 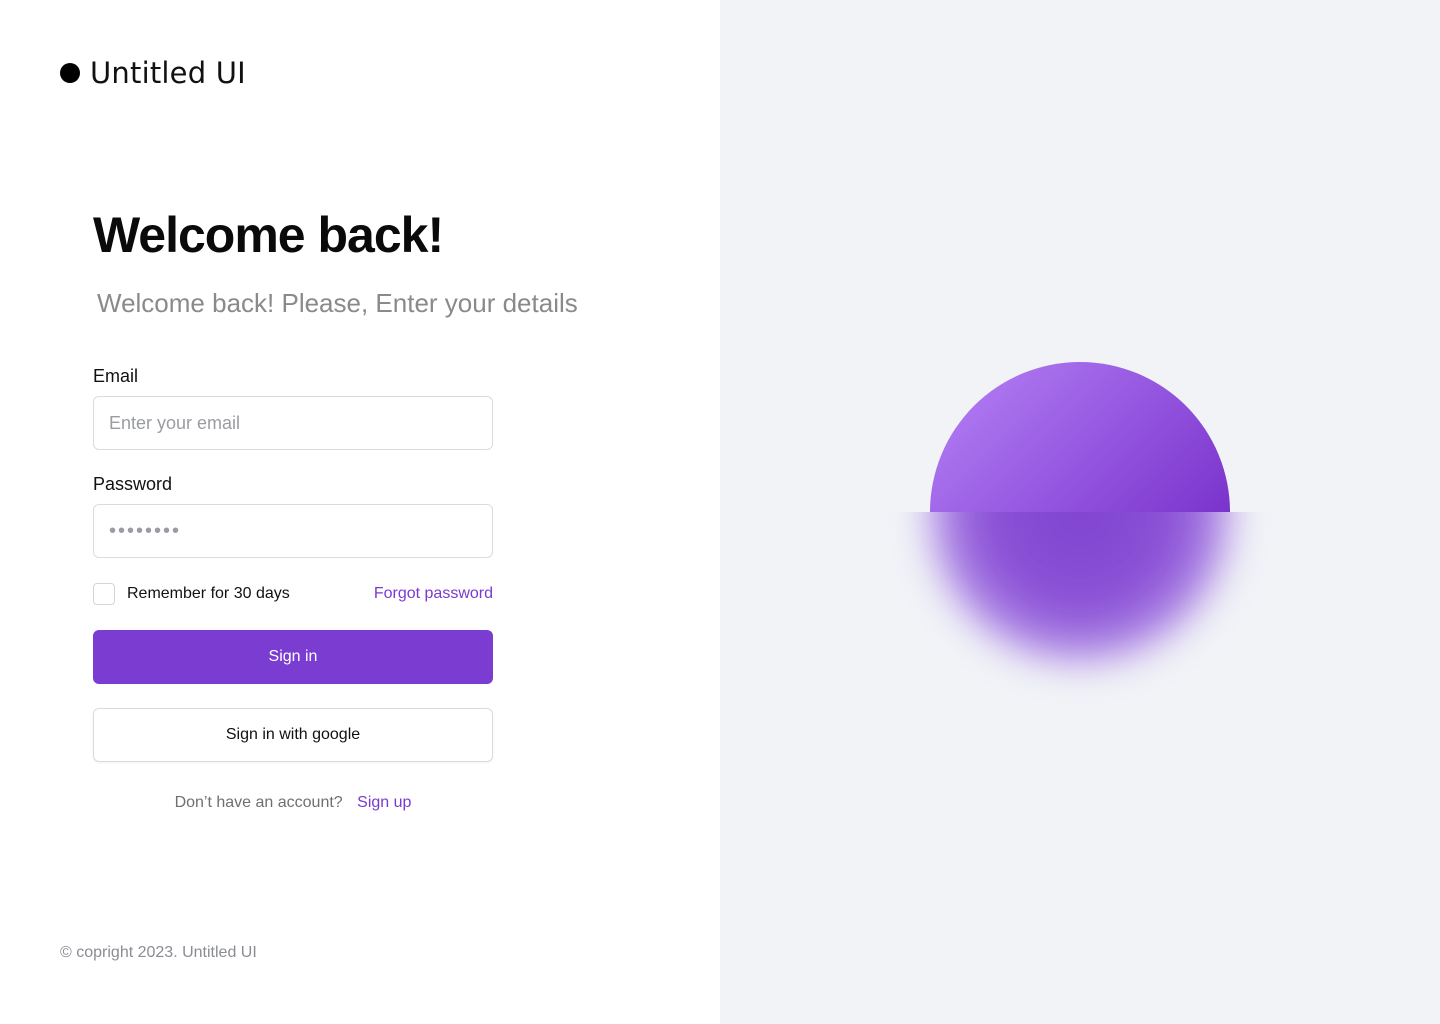 What do you see at coordinates (337, 303) in the screenshot?
I see `page-subtitle: Welcome back! Please, Enter your details` at bounding box center [337, 303].